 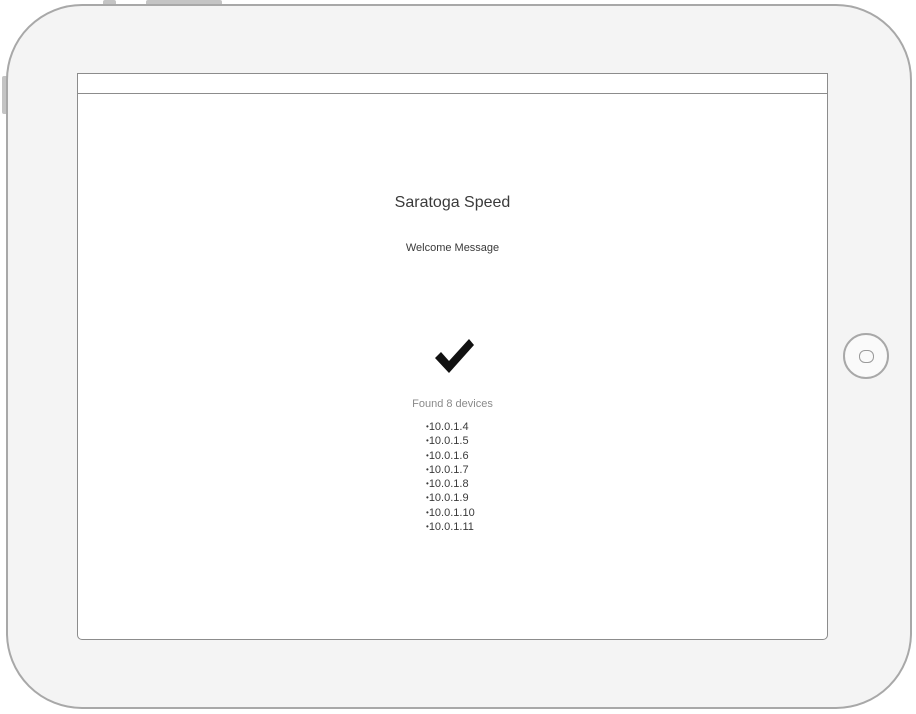 What do you see at coordinates (450, 527) in the screenshot?
I see `device-list-item: 10.0.1.11` at bounding box center [450, 527].